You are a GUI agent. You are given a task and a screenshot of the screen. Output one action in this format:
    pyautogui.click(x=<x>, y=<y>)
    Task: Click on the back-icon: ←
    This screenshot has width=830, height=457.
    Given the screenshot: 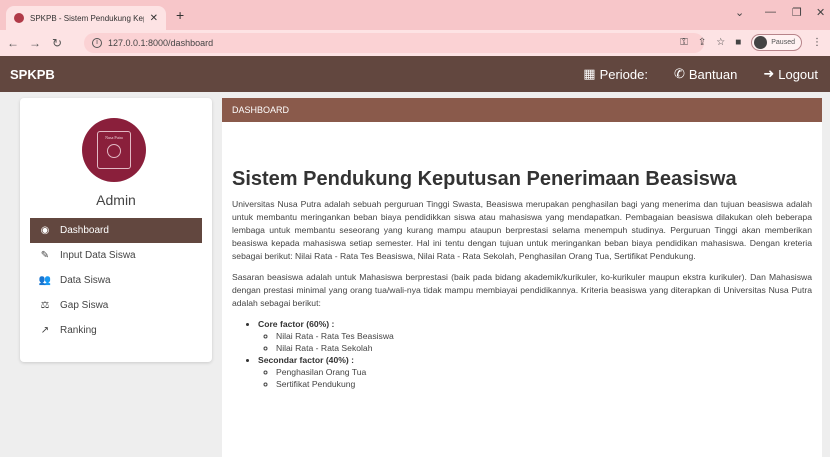 What is the action you would take?
    pyautogui.click(x=13, y=43)
    